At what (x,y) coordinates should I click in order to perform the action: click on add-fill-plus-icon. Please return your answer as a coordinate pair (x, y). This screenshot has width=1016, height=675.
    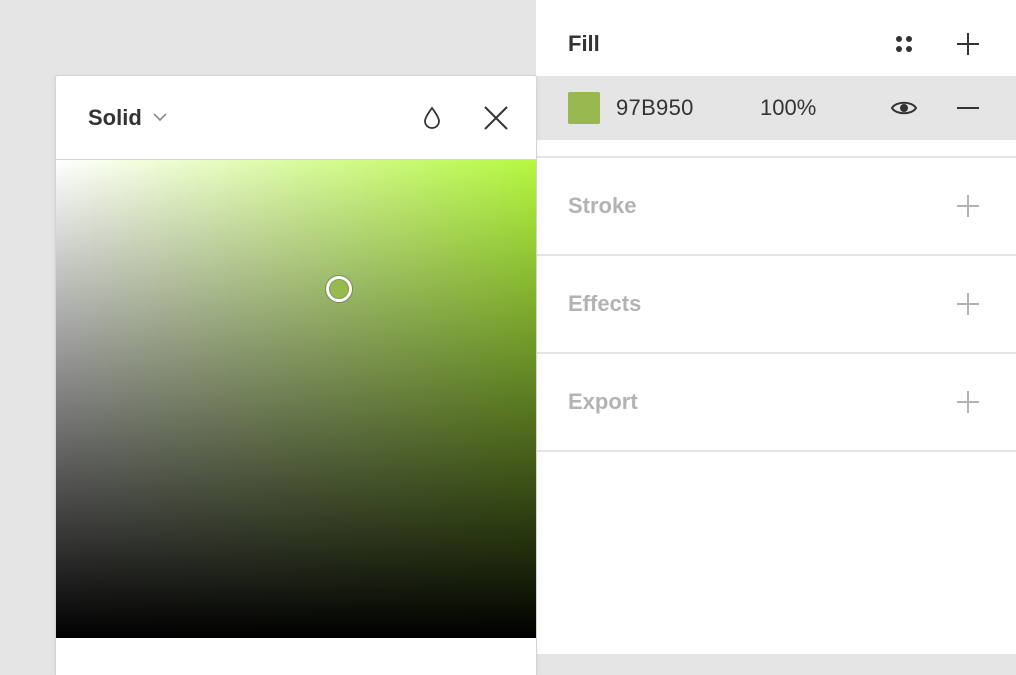
    Looking at the image, I should click on (968, 44).